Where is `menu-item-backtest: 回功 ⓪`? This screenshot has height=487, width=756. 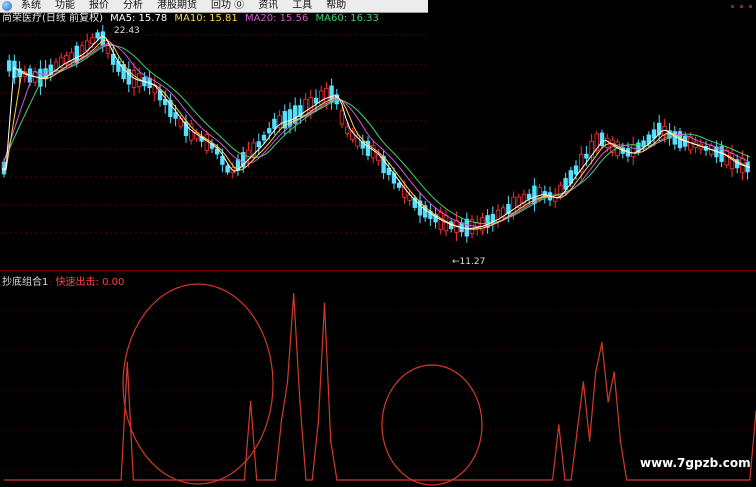 menu-item-backtest: 回功 ⓪ is located at coordinates (227, 6).